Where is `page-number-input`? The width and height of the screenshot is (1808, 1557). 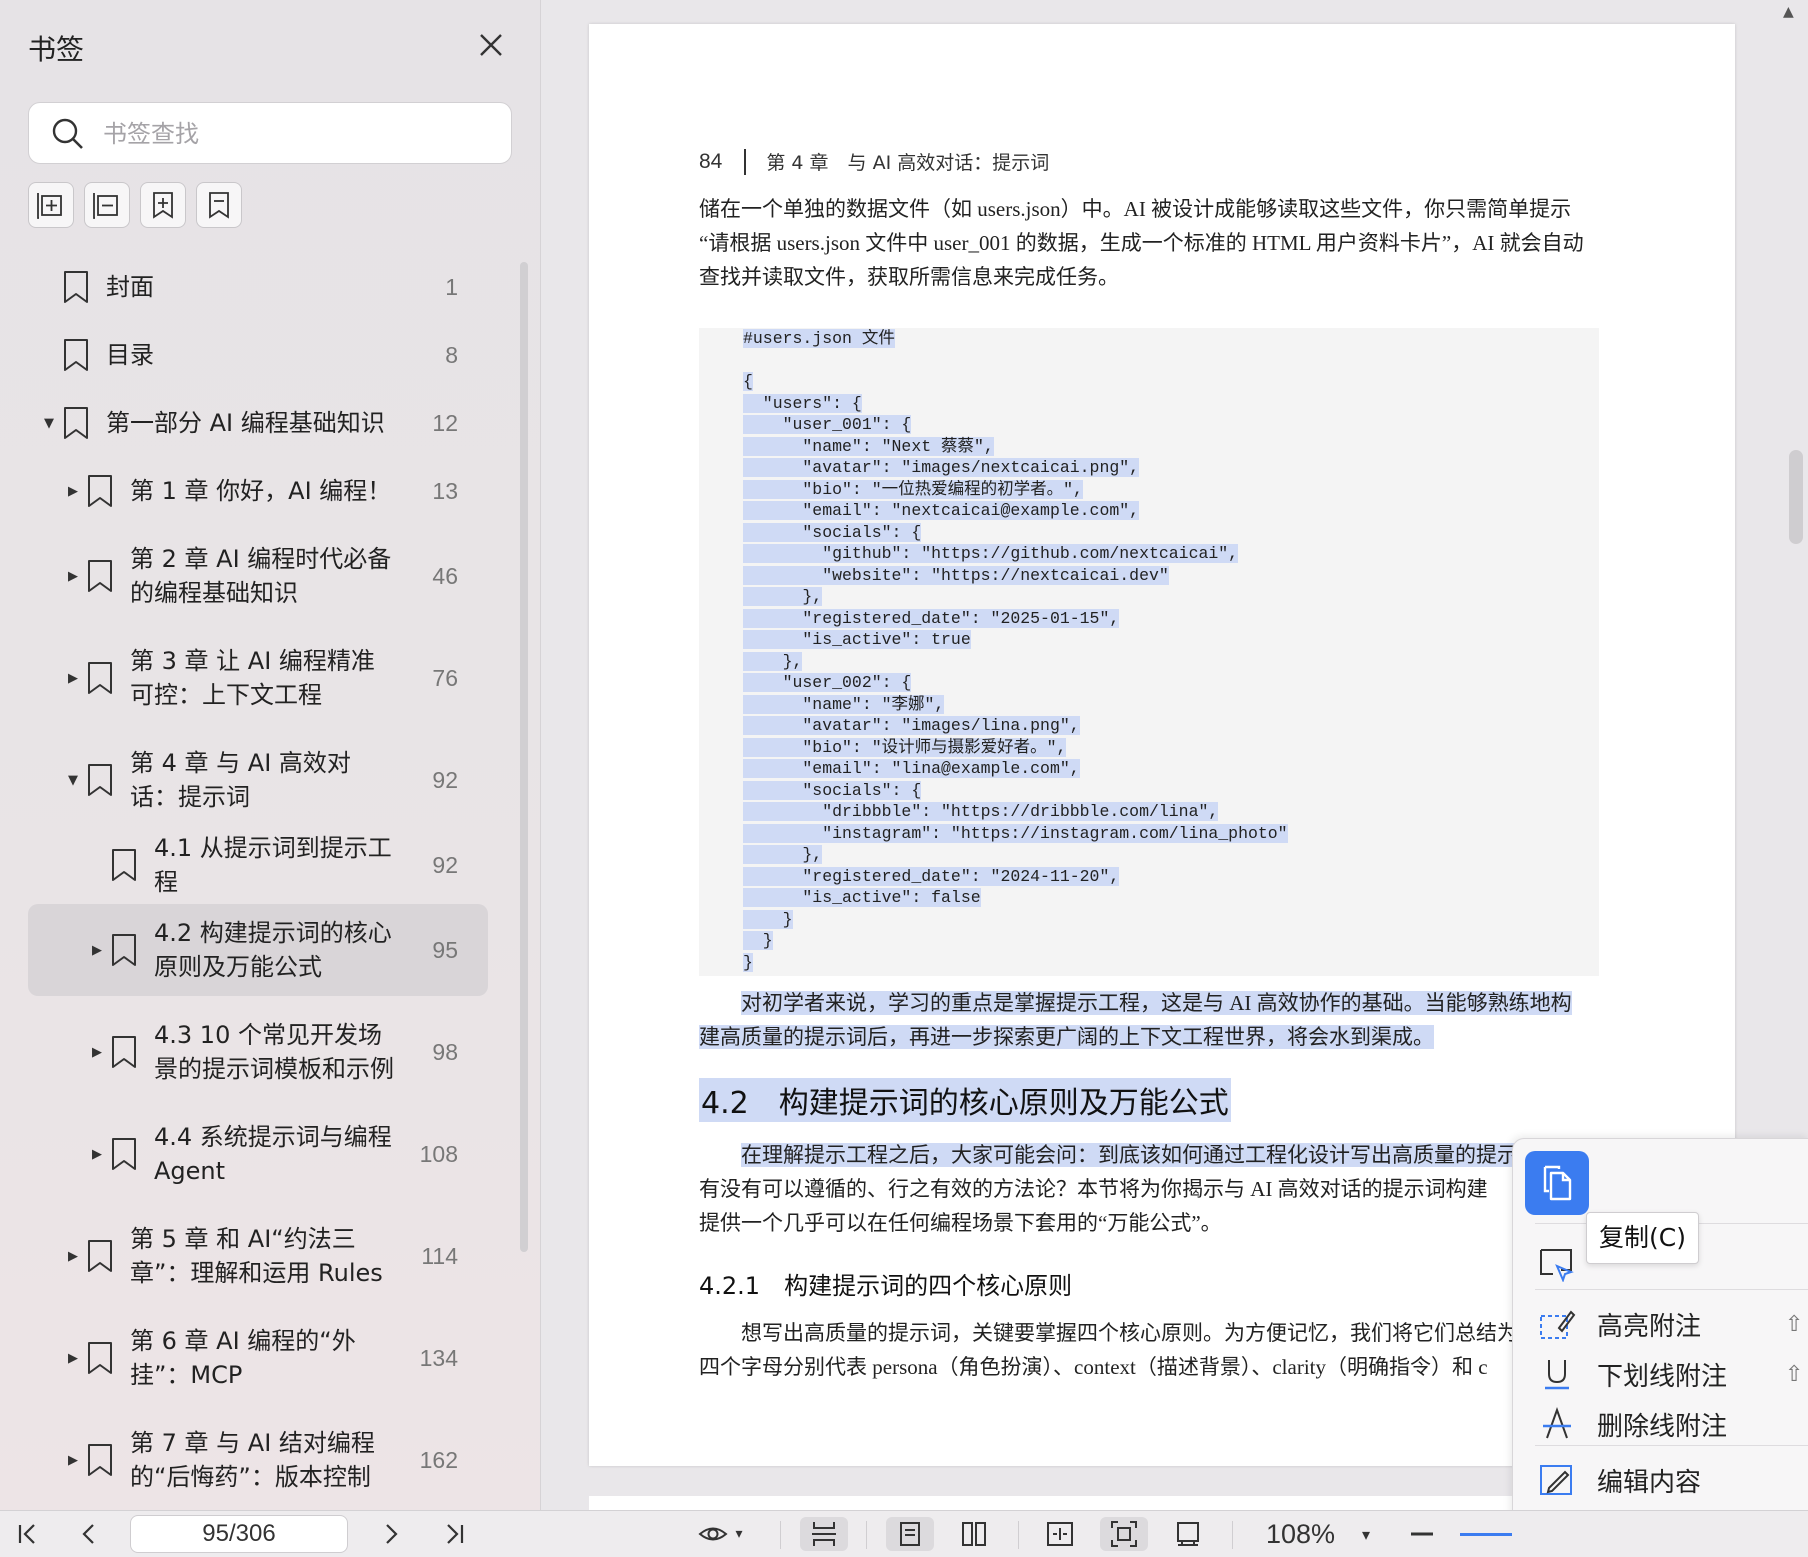 page-number-input is located at coordinates (239, 1534).